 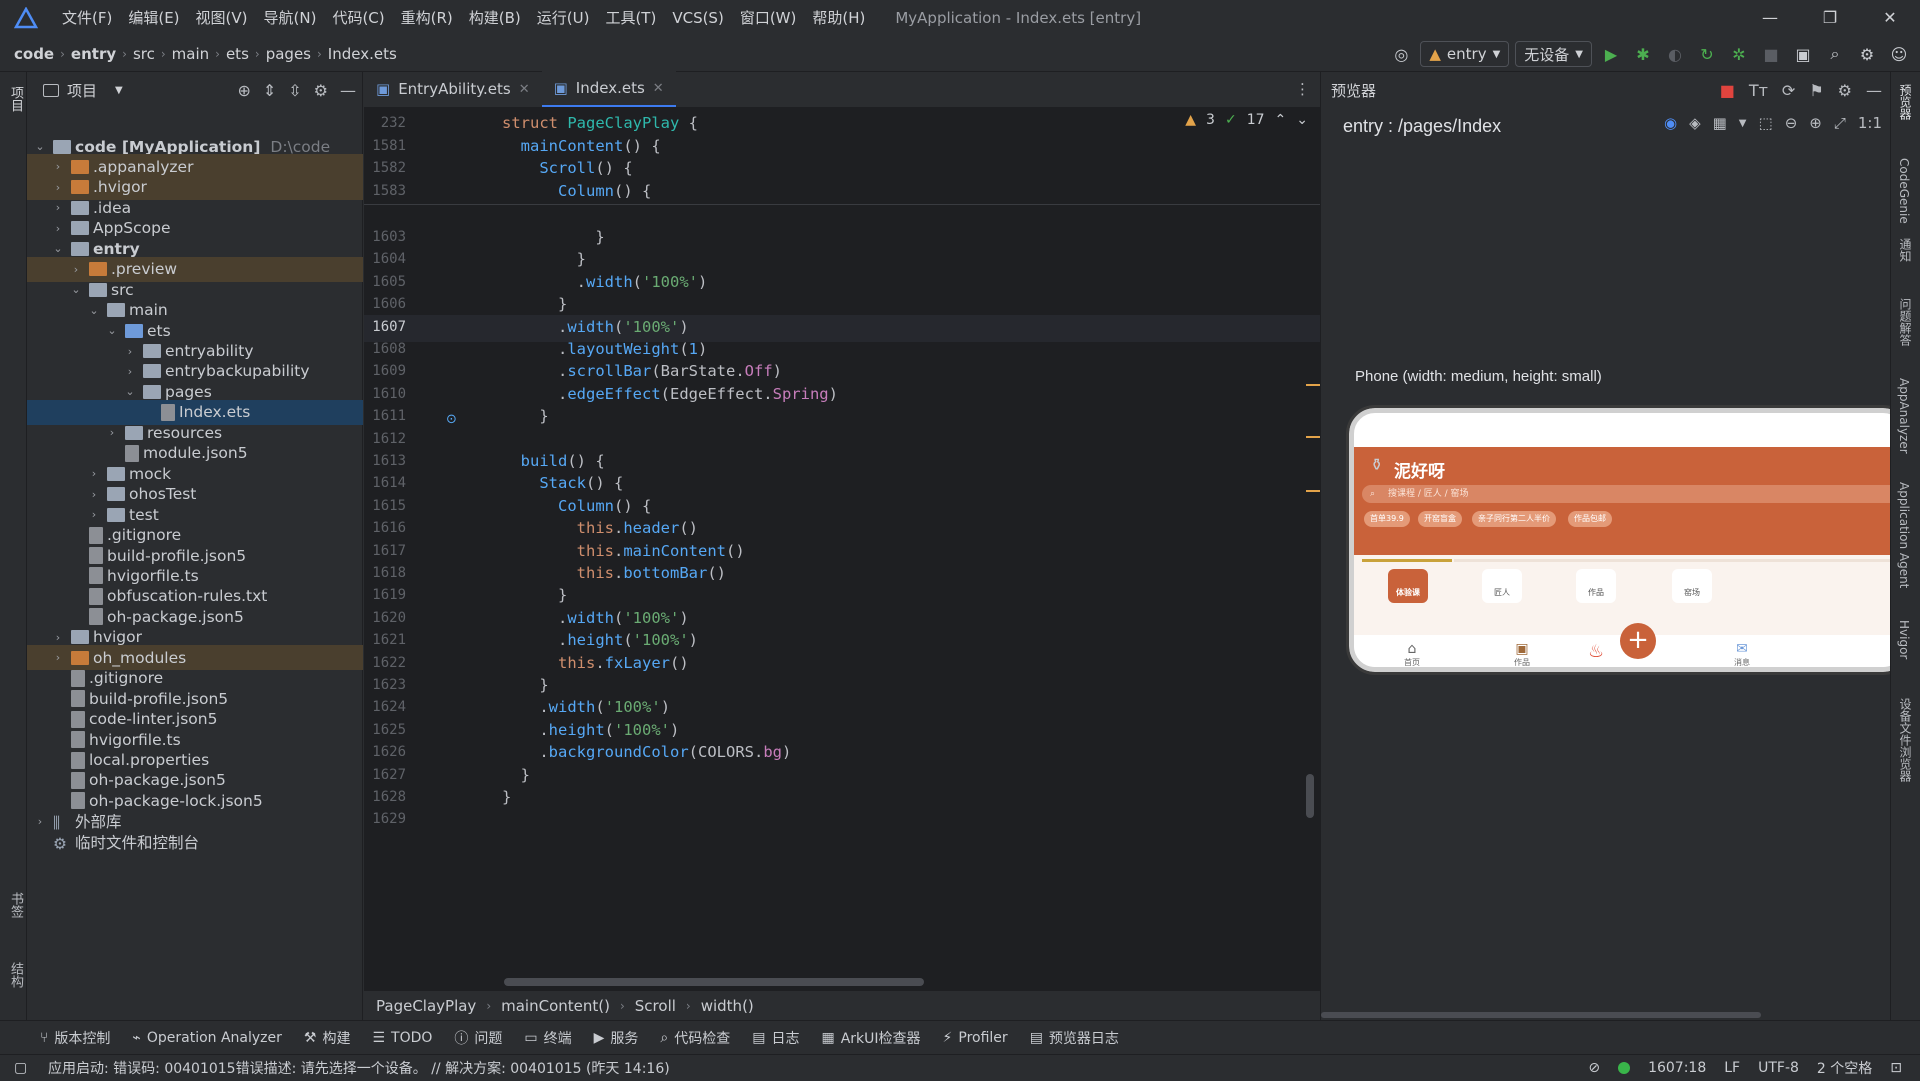 What do you see at coordinates (495, 18) in the screenshot?
I see `menu-item: 构建(B)` at bounding box center [495, 18].